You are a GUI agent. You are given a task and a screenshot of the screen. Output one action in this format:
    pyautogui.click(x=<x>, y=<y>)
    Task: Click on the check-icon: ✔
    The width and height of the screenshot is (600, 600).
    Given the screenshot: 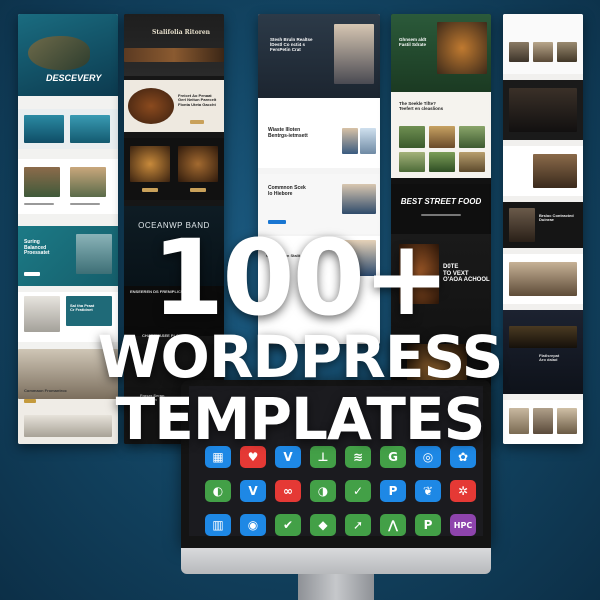 What is the action you would take?
    pyautogui.click(x=288, y=525)
    